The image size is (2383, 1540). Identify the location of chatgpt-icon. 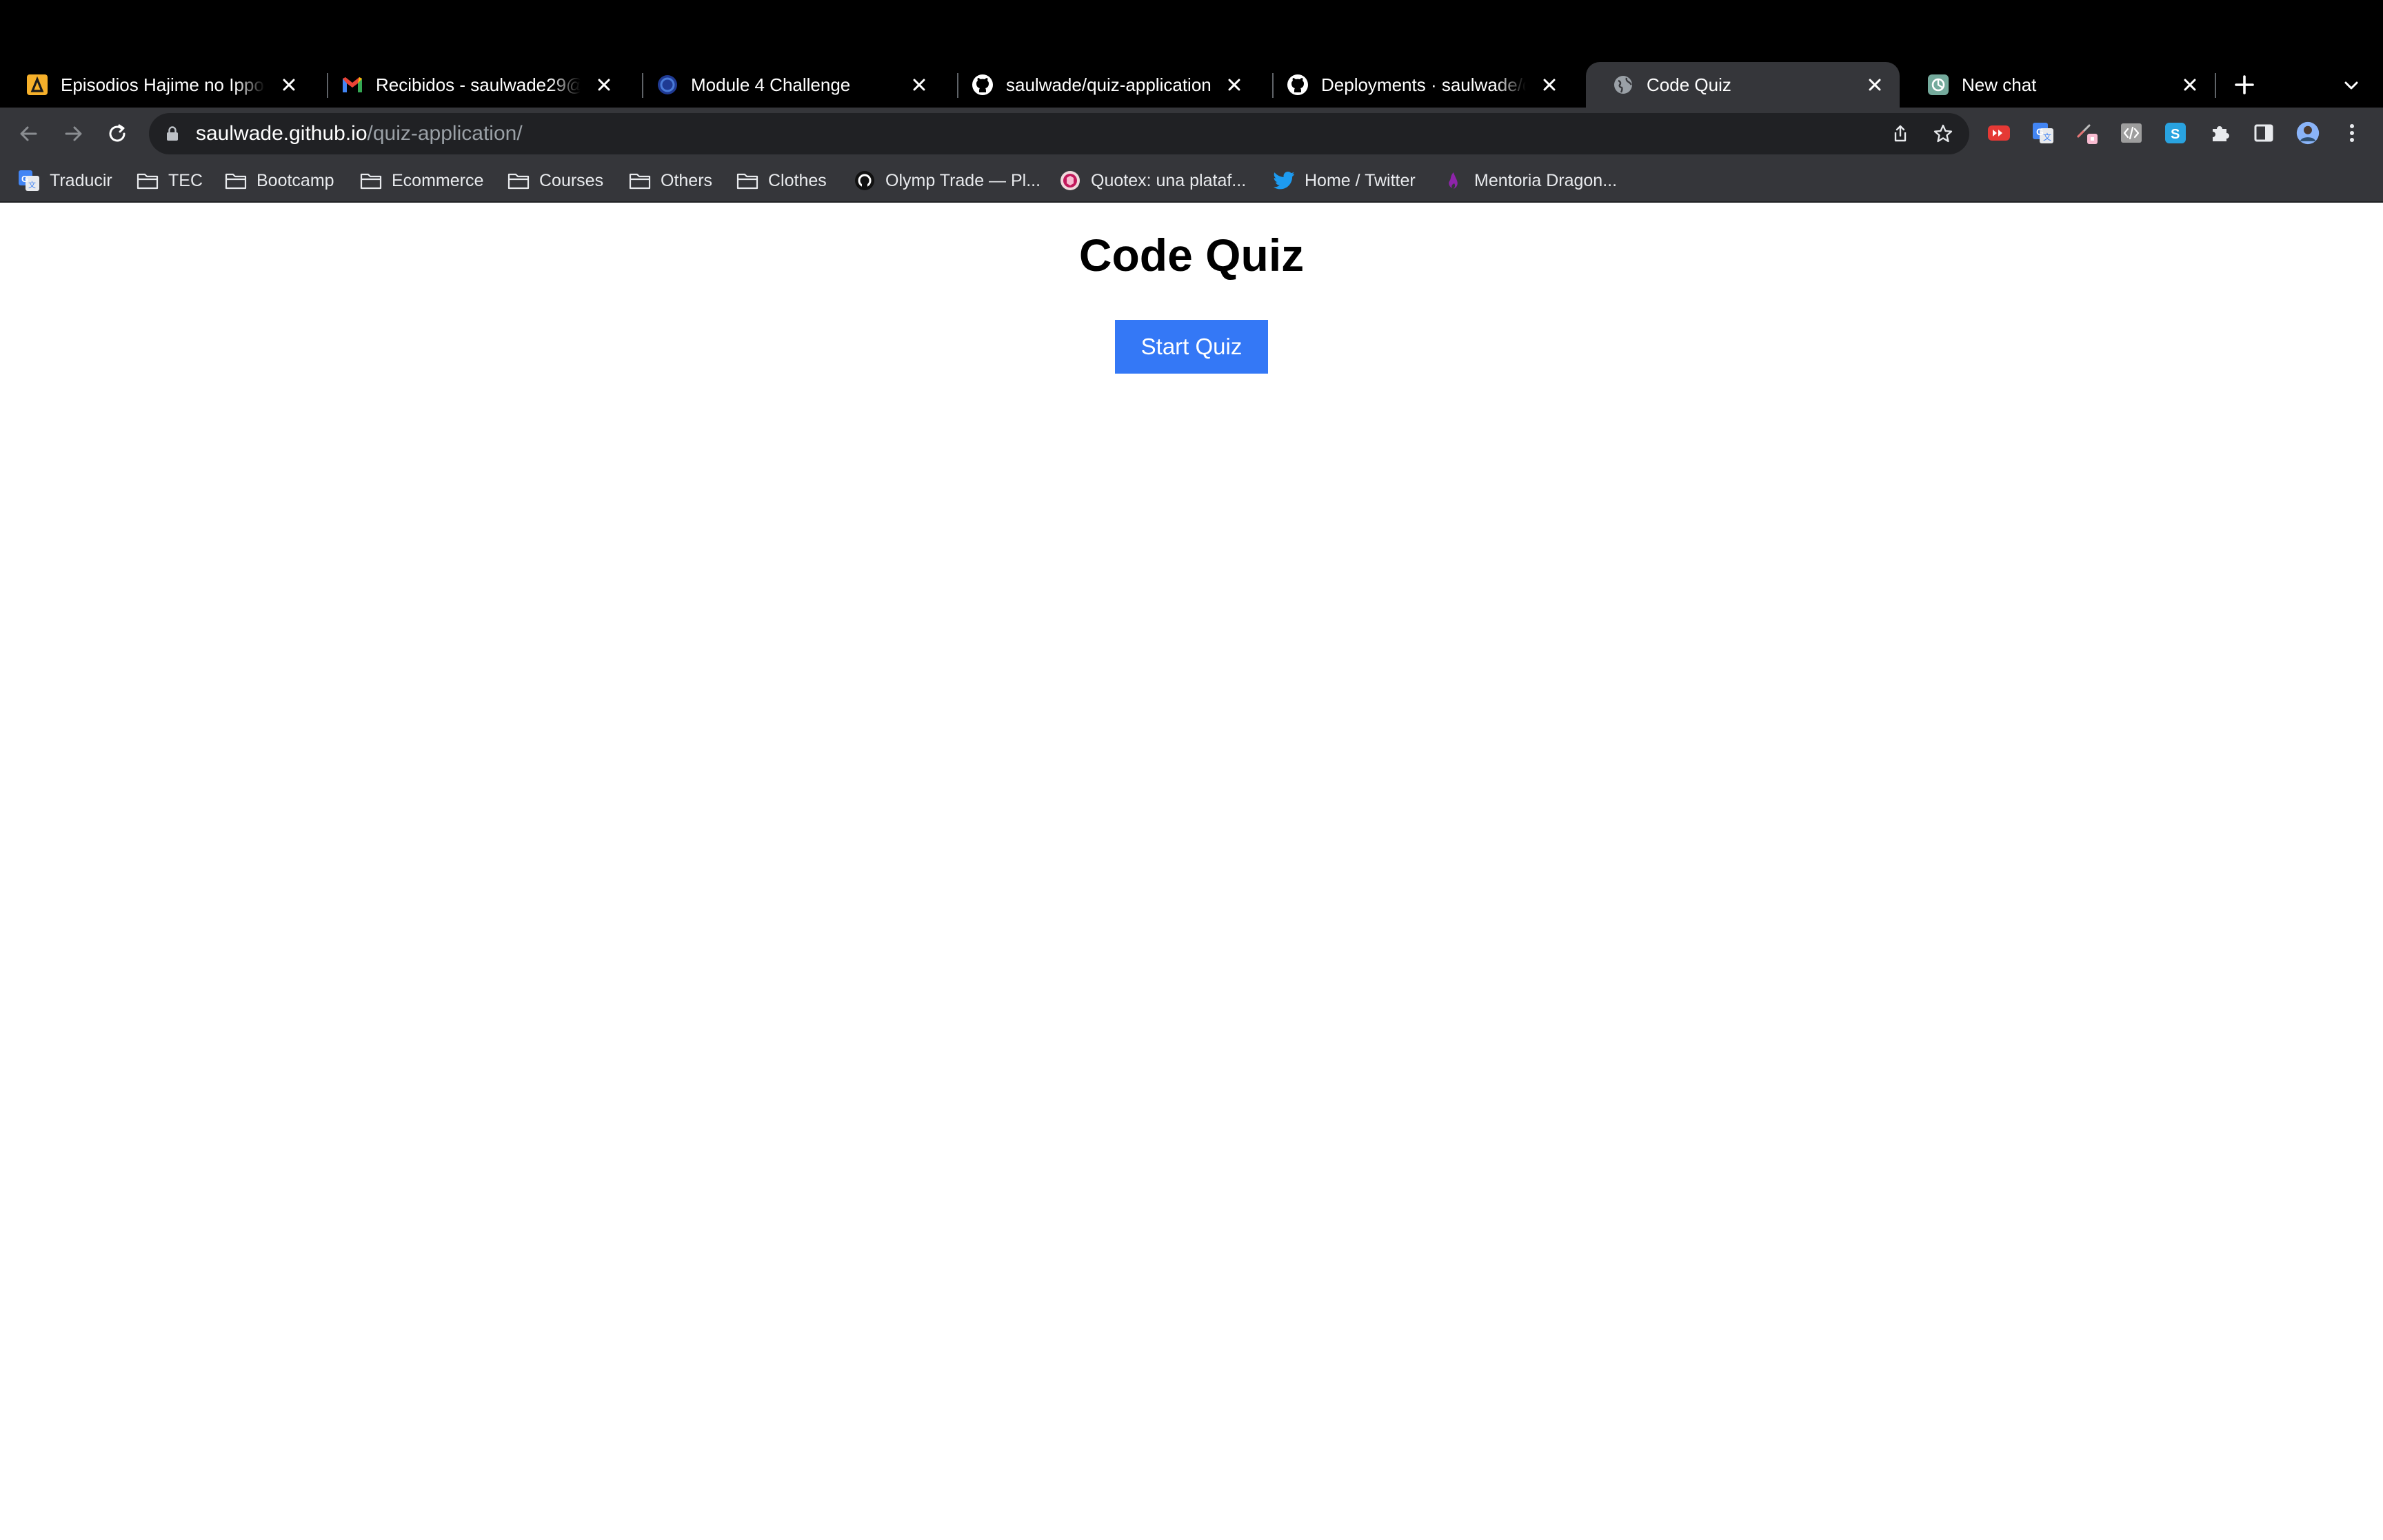
(1938, 85).